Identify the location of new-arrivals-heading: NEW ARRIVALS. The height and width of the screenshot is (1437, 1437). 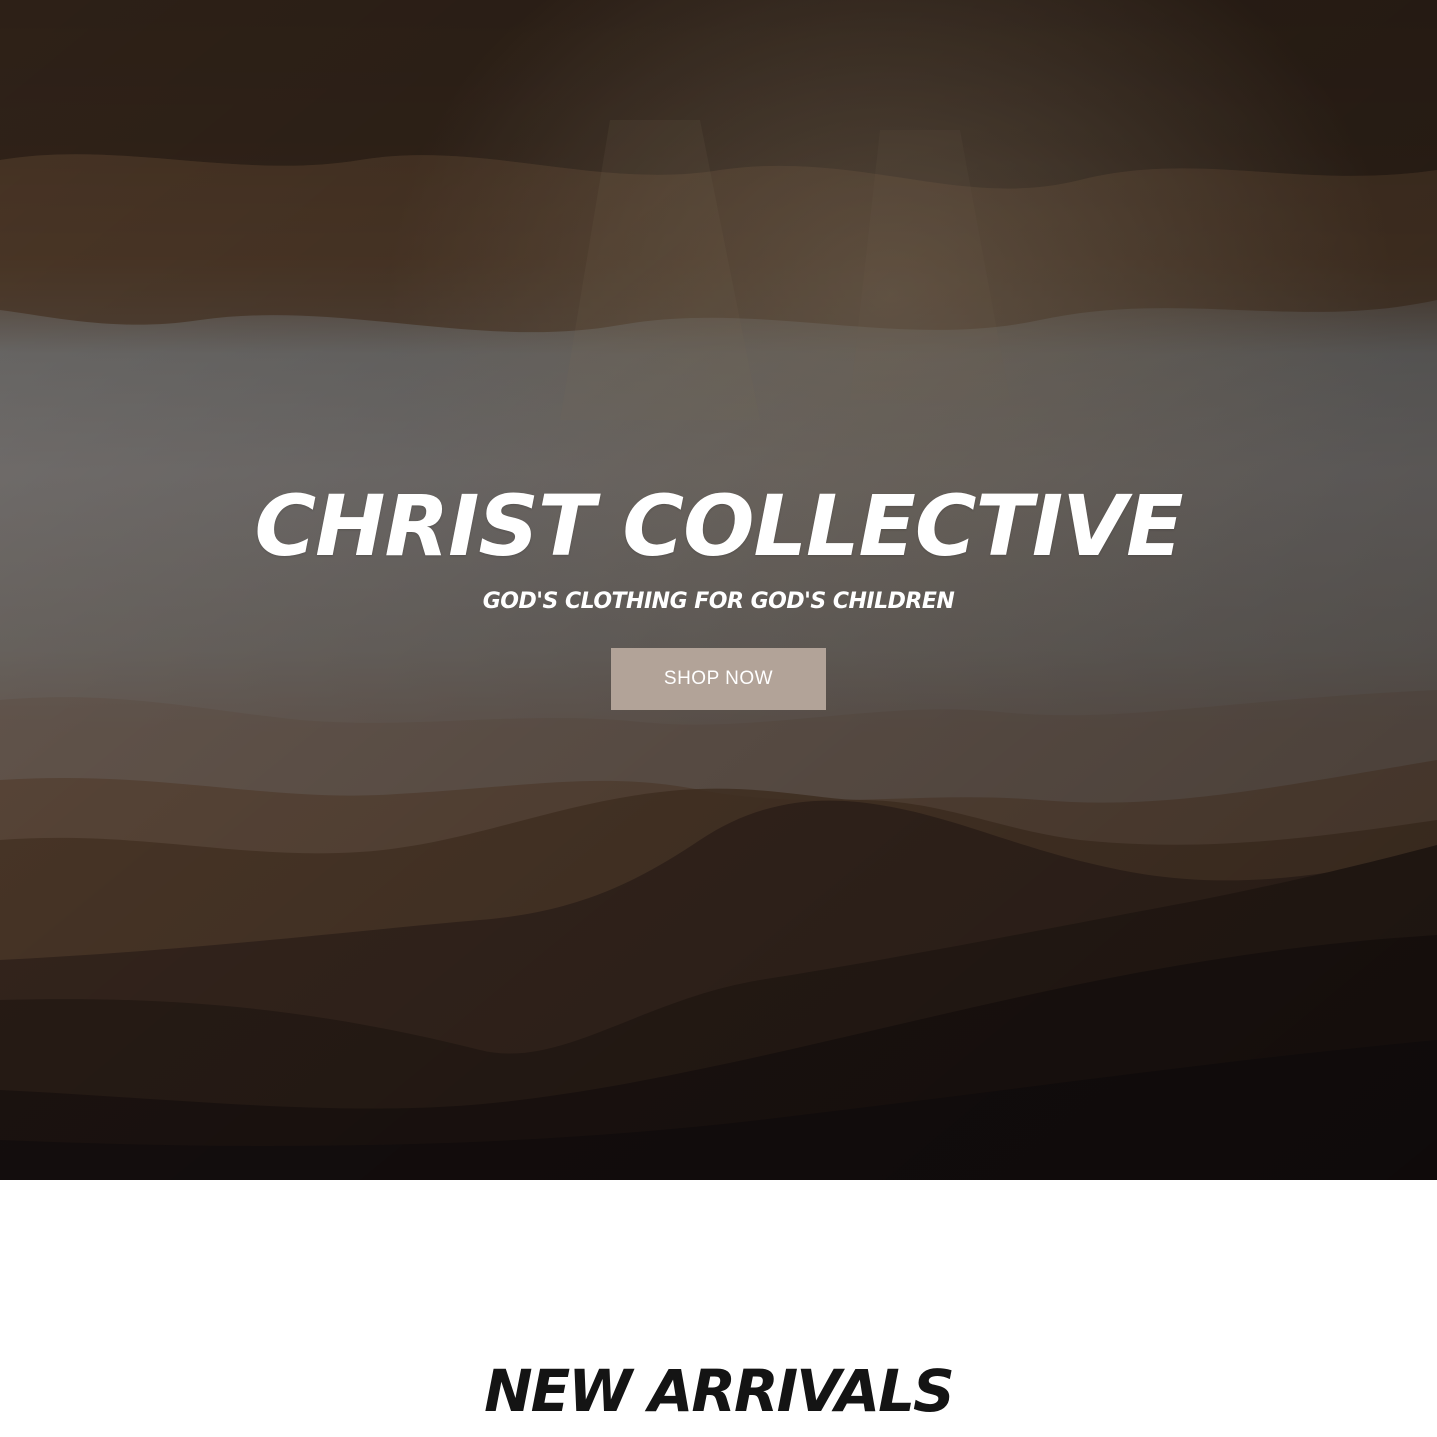
(719, 1391).